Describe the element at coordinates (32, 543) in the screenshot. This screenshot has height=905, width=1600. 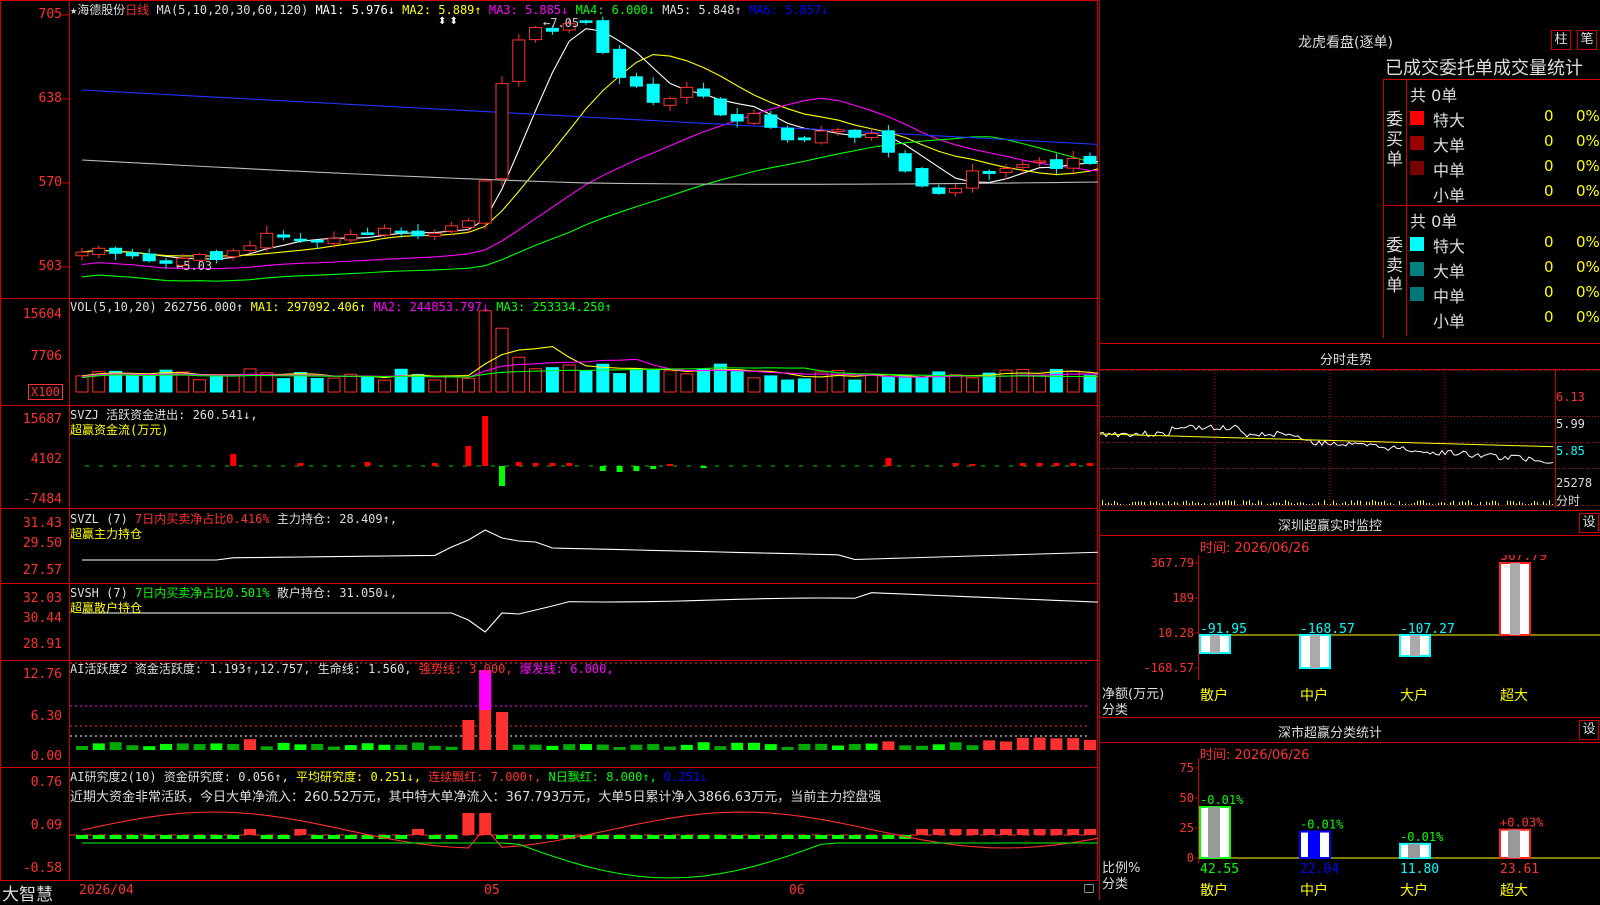
I see `y-axis-label: 29.50` at that location.